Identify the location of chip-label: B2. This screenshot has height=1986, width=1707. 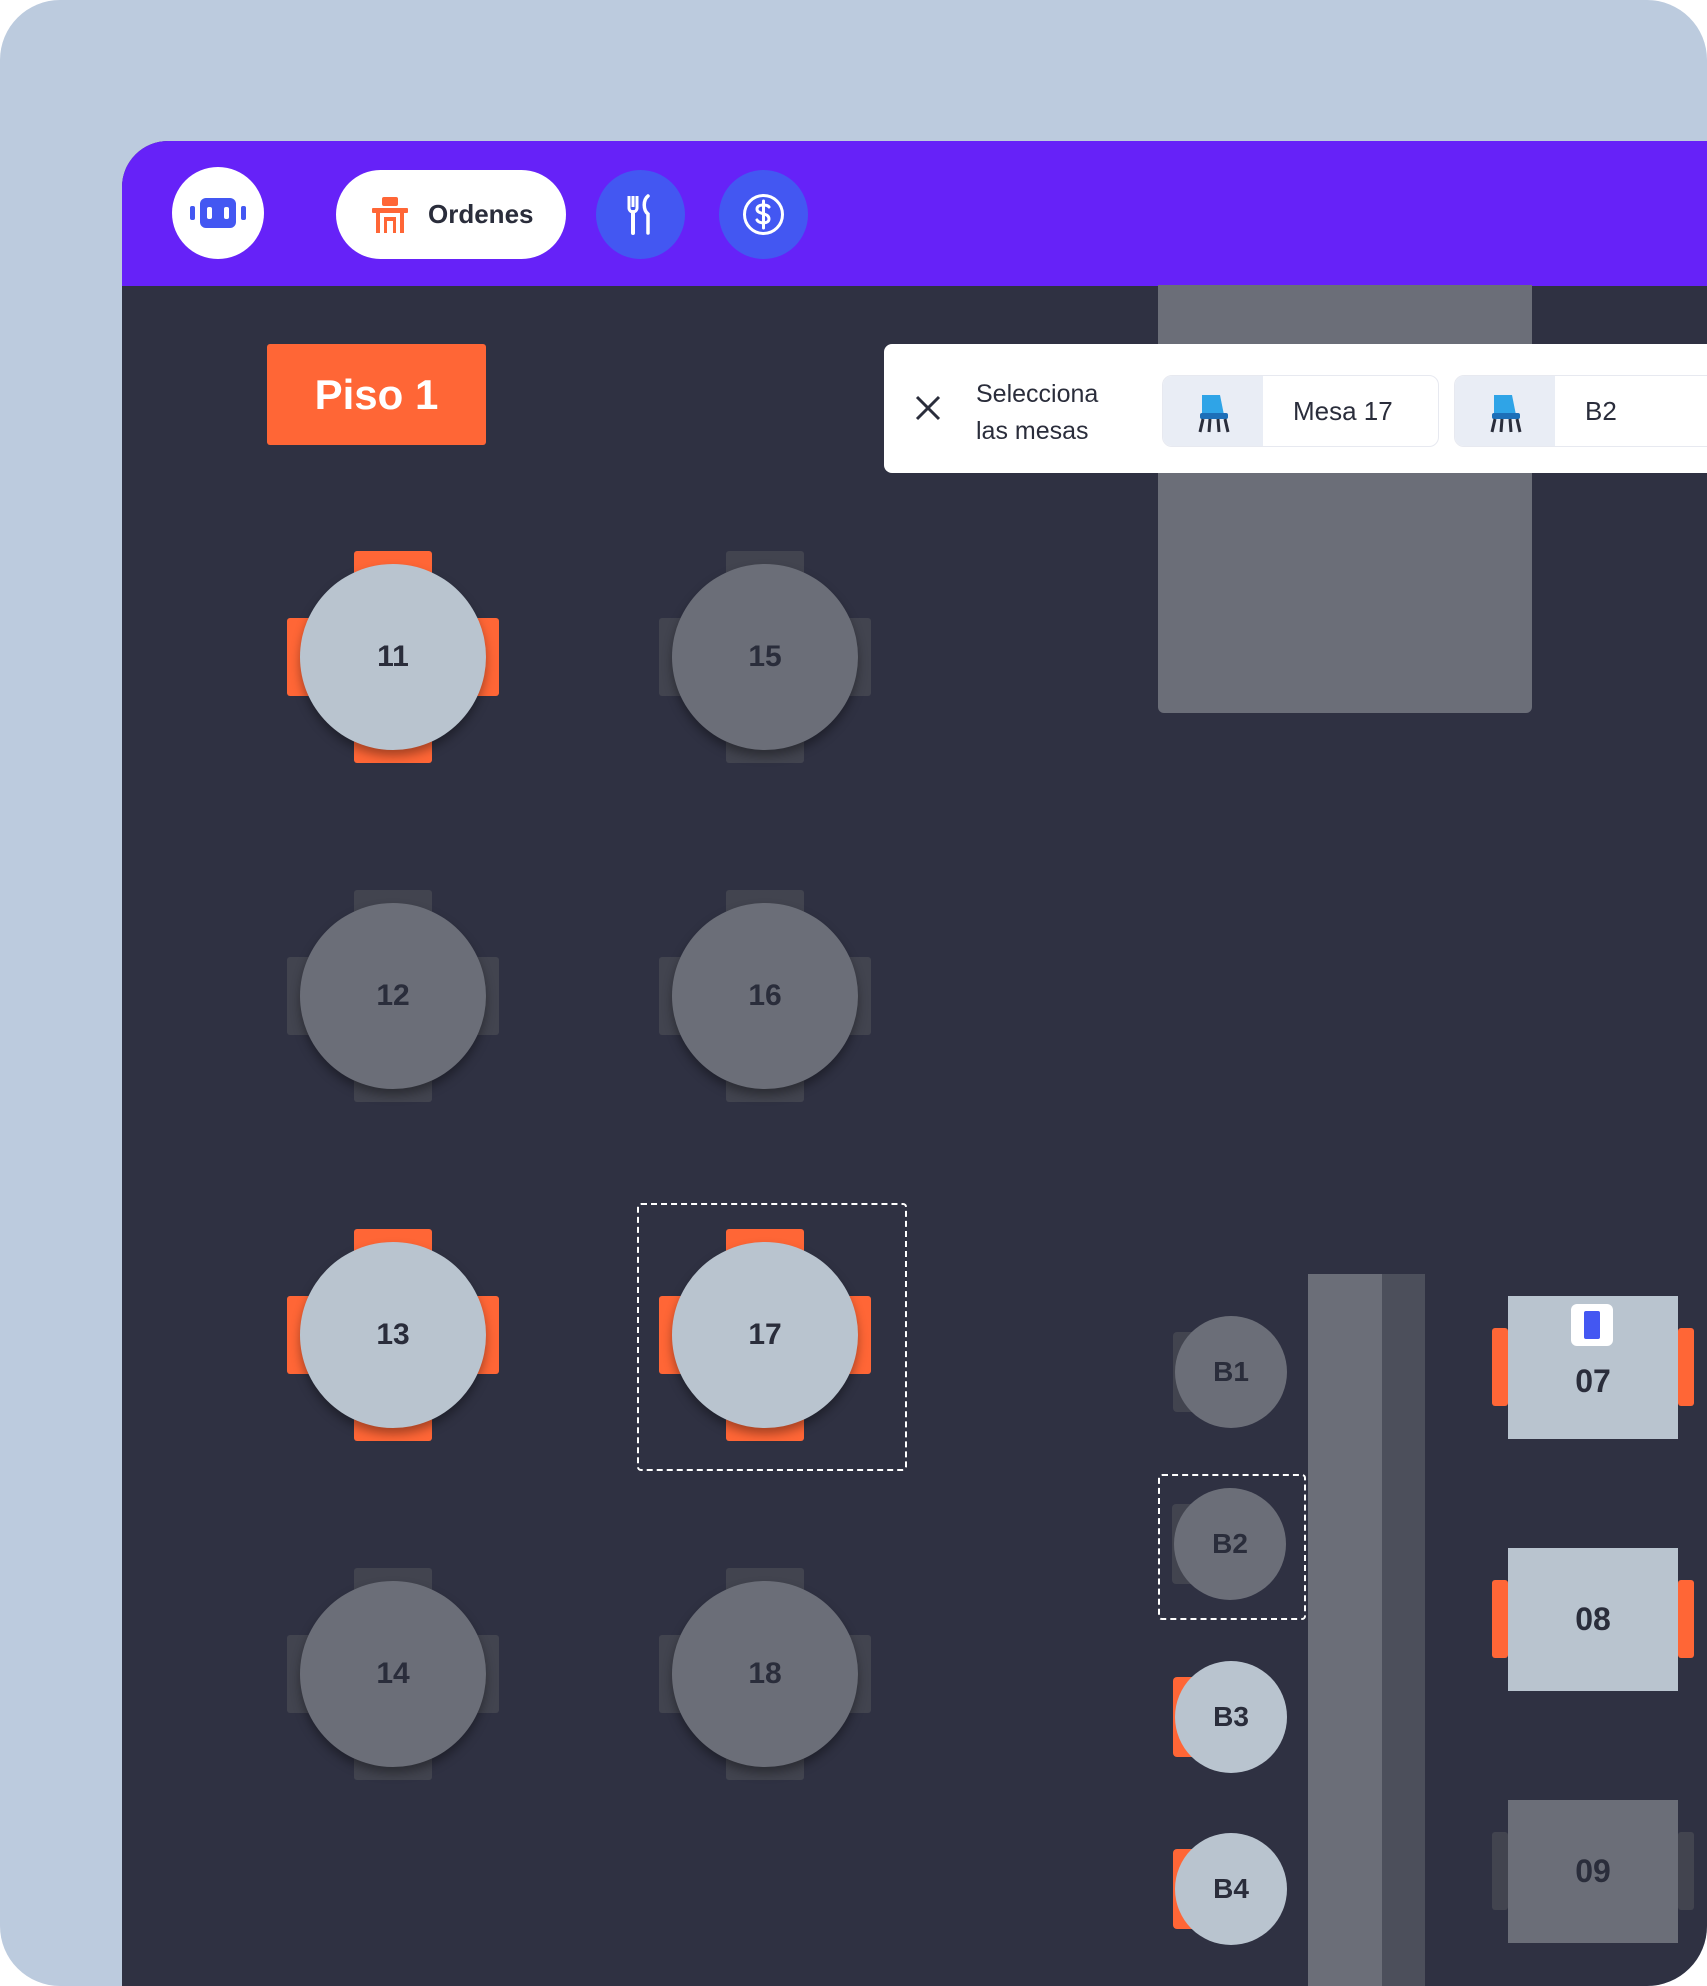
(1601, 411).